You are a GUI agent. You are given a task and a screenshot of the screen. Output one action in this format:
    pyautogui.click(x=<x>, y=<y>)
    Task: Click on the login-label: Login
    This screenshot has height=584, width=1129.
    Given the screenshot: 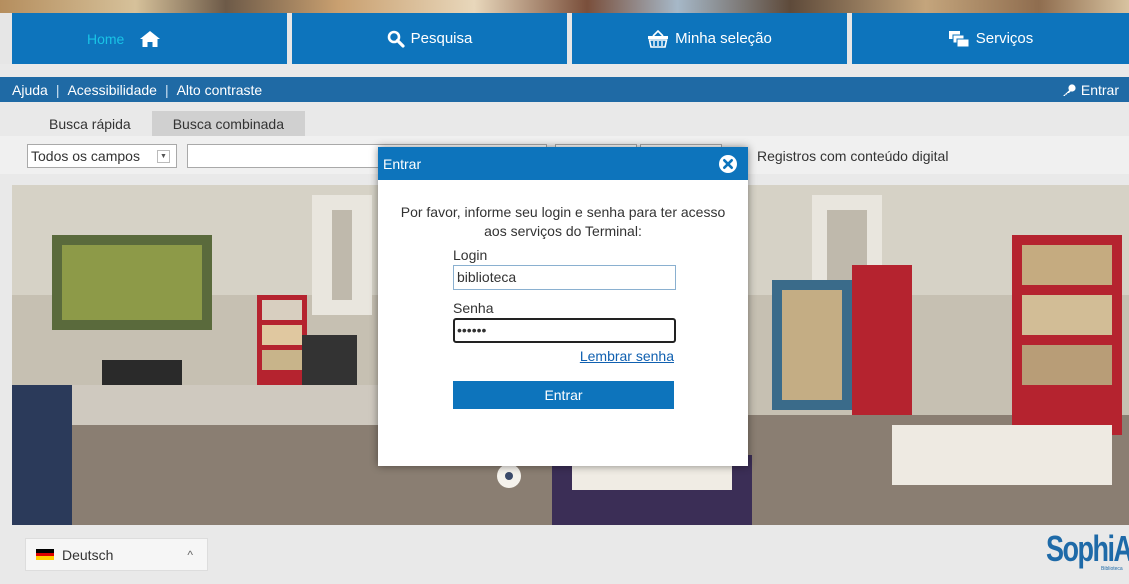 What is the action you would take?
    pyautogui.click(x=470, y=255)
    